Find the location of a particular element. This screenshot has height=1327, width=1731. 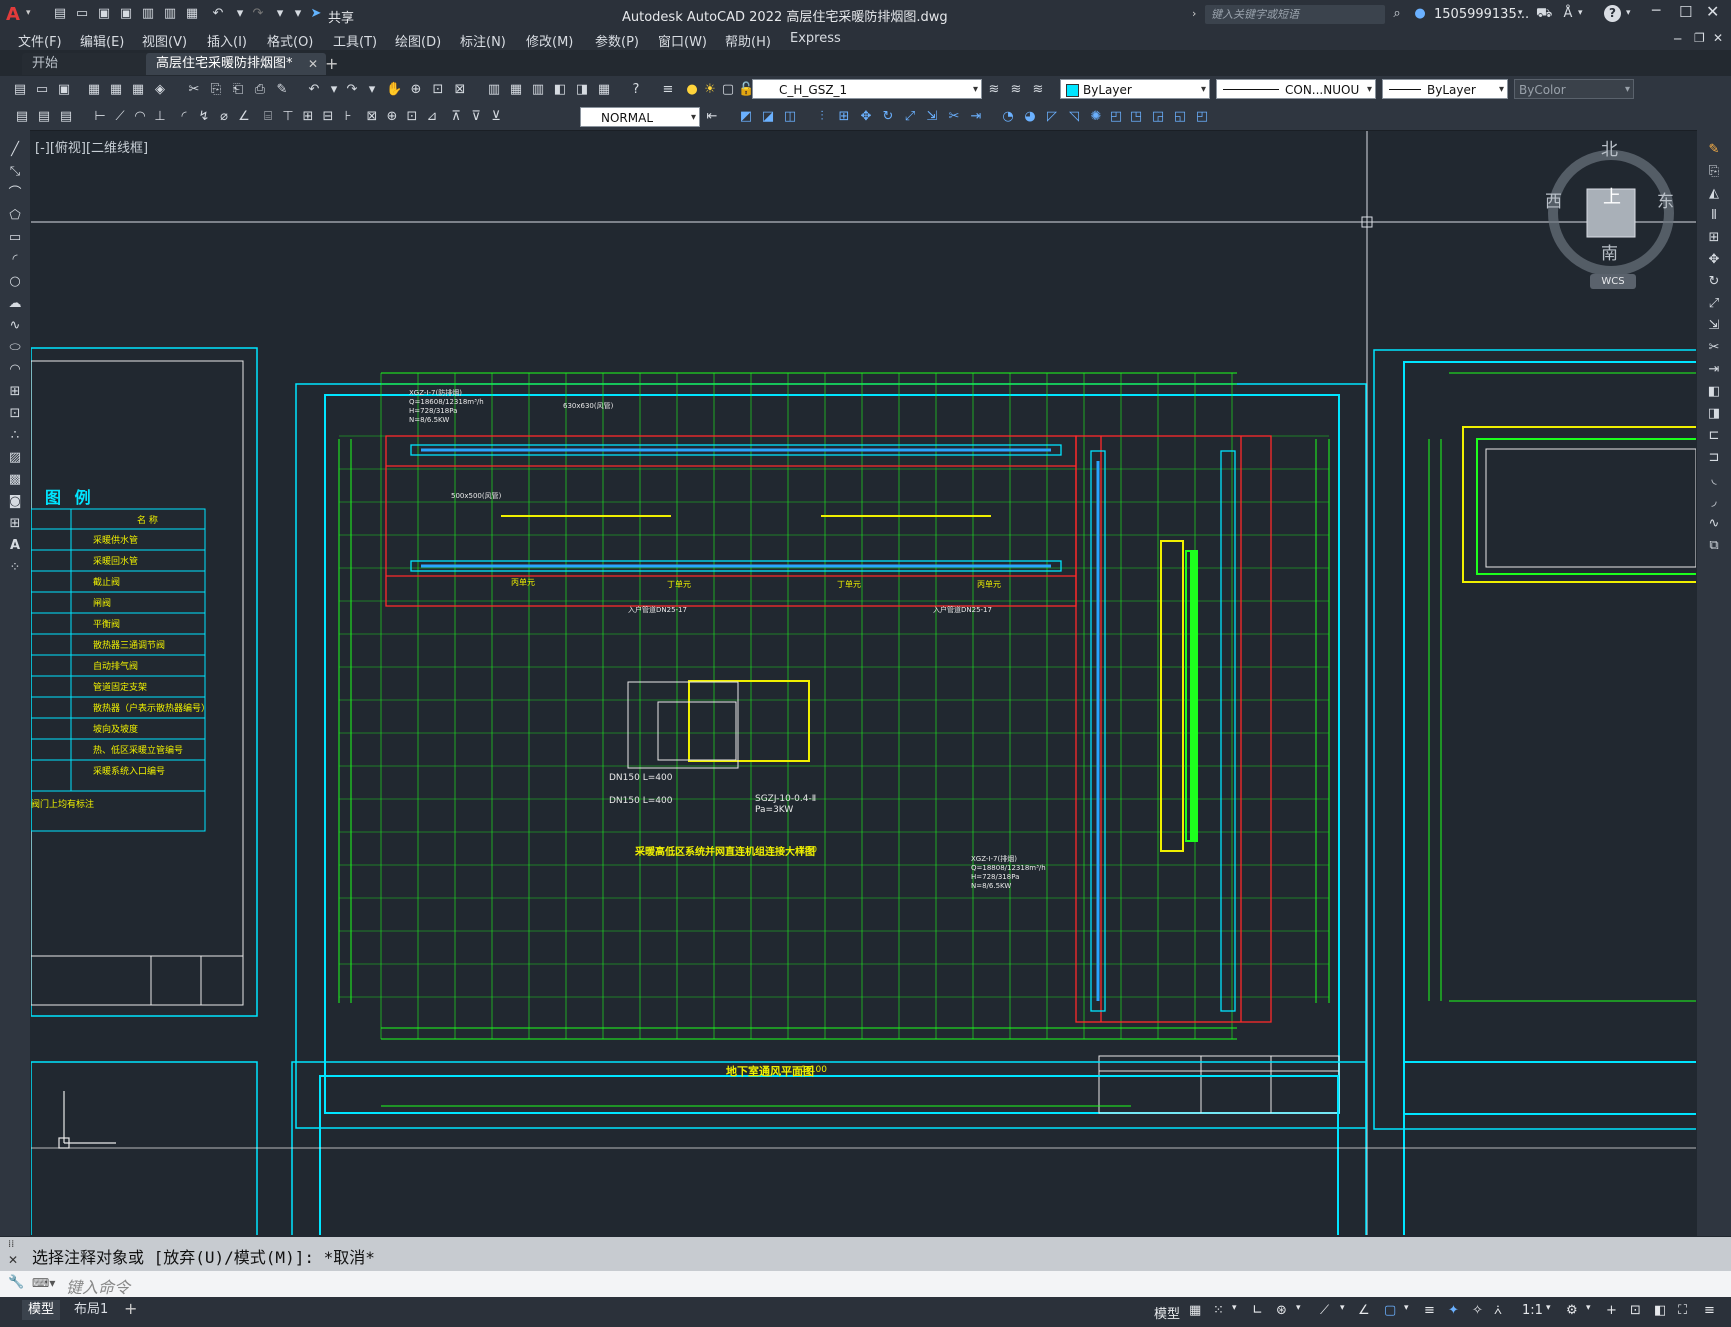

rt-break-icon: ◨ is located at coordinates (1714, 414).